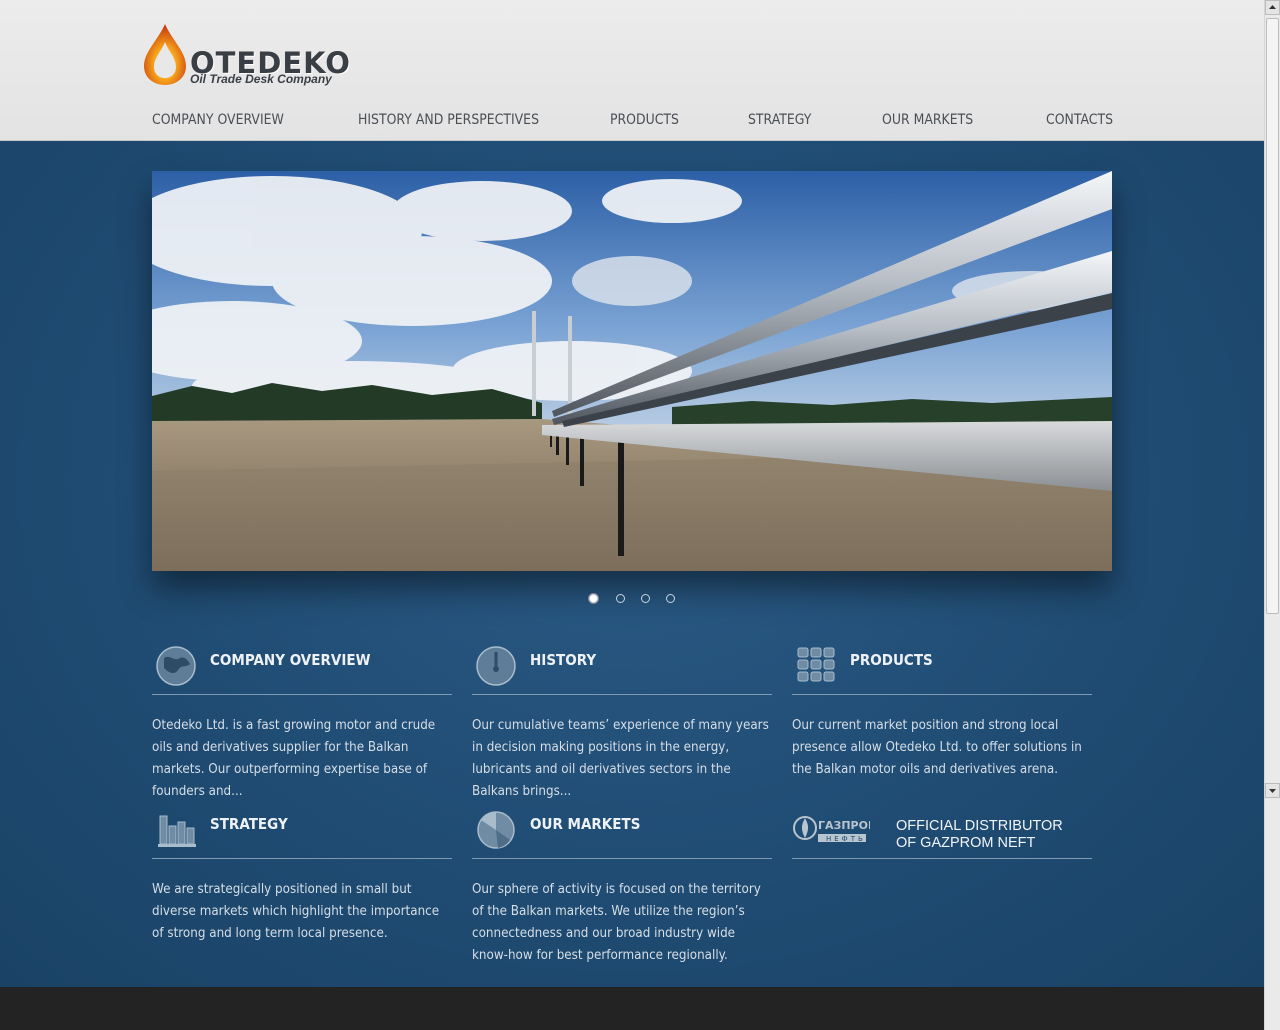 This screenshot has height=1030, width=1280. I want to click on feature-title: COMPANY OVERVIEW, so click(290, 660).